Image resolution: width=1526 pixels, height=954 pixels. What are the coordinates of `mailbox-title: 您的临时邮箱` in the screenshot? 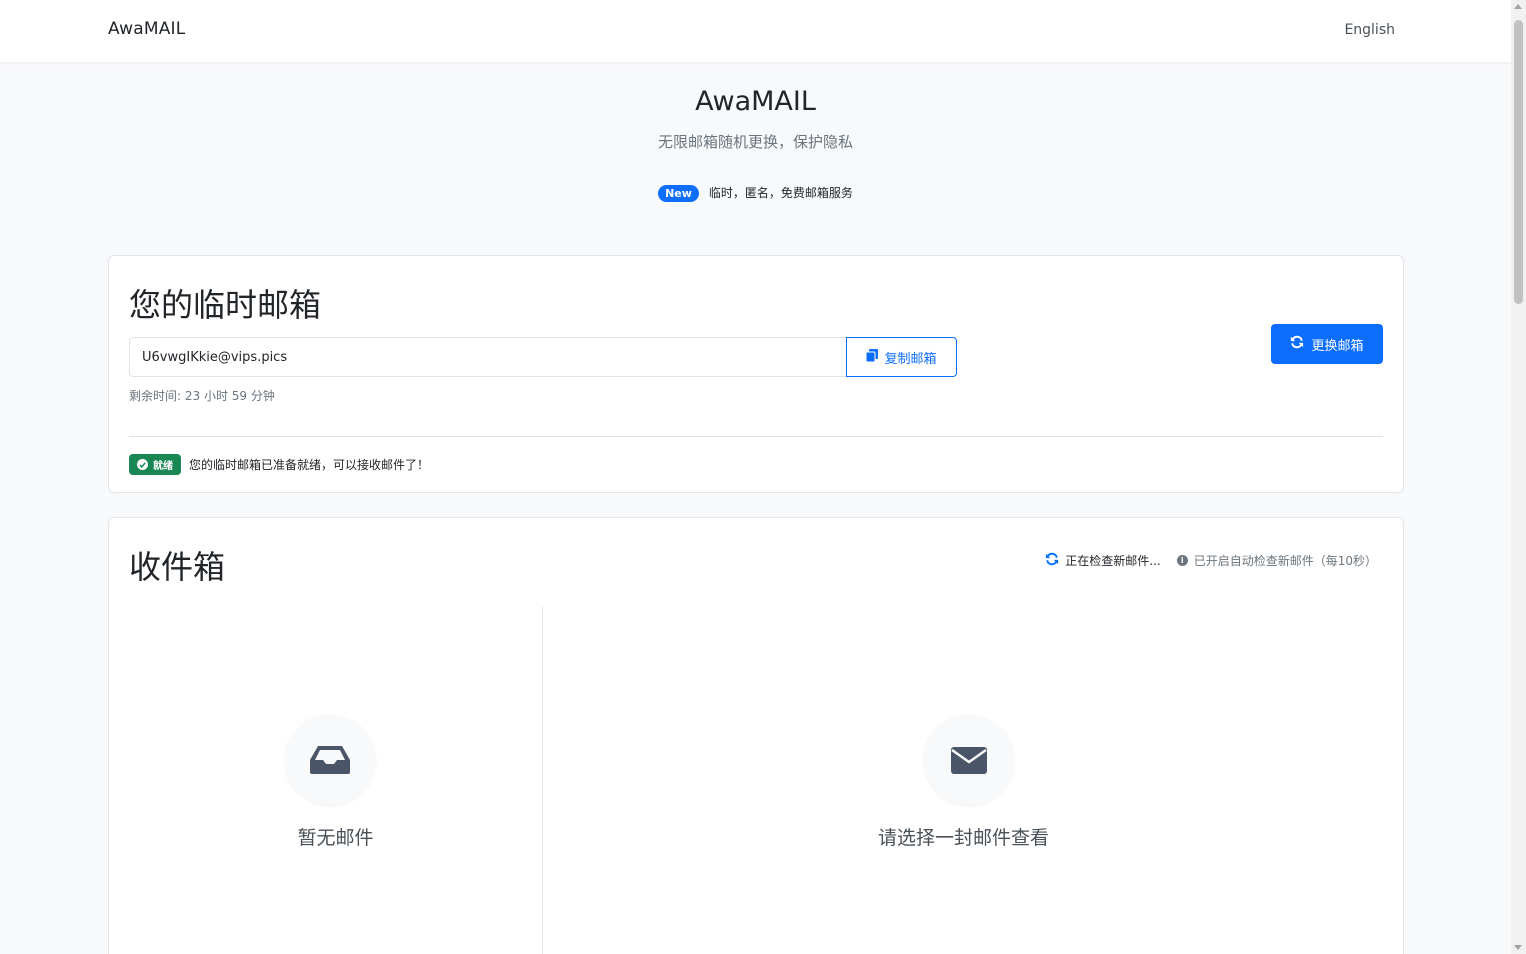 It's located at (225, 305).